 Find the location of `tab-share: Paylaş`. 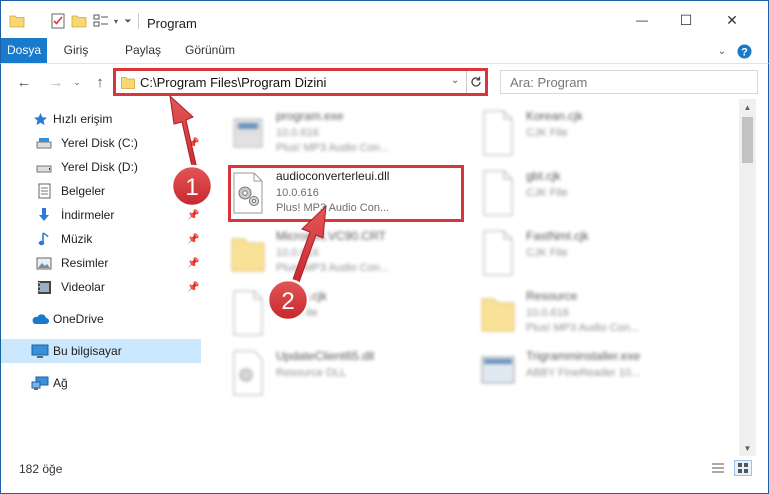

tab-share: Paylaş is located at coordinates (143, 50).